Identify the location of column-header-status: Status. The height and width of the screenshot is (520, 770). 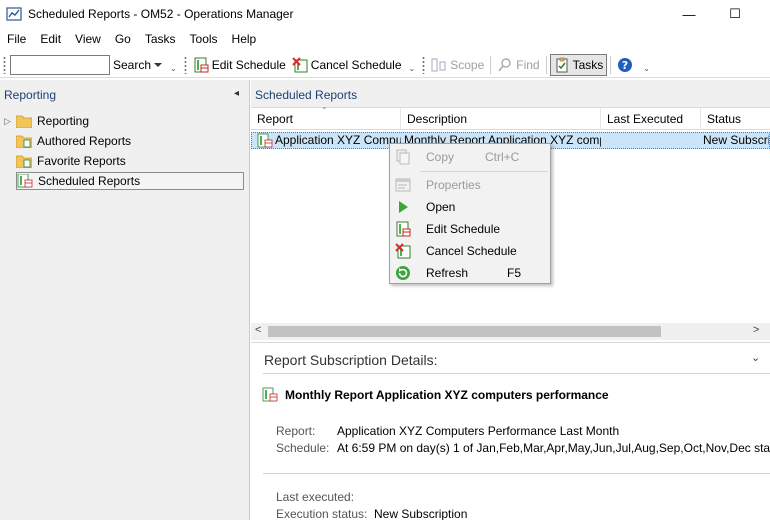
(735, 119).